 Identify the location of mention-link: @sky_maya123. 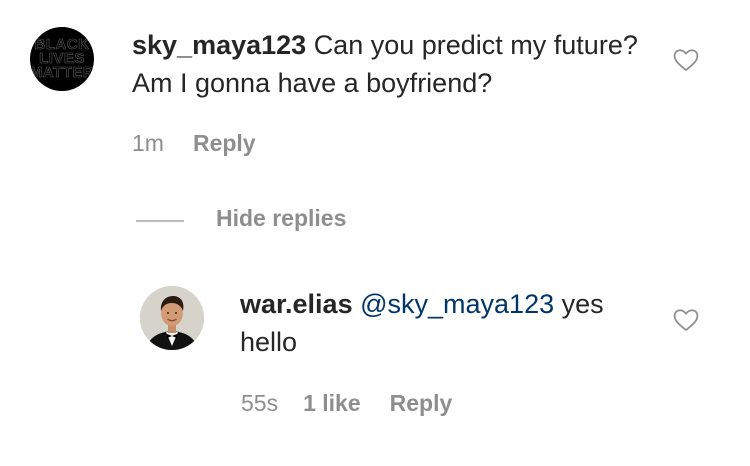
(457, 304).